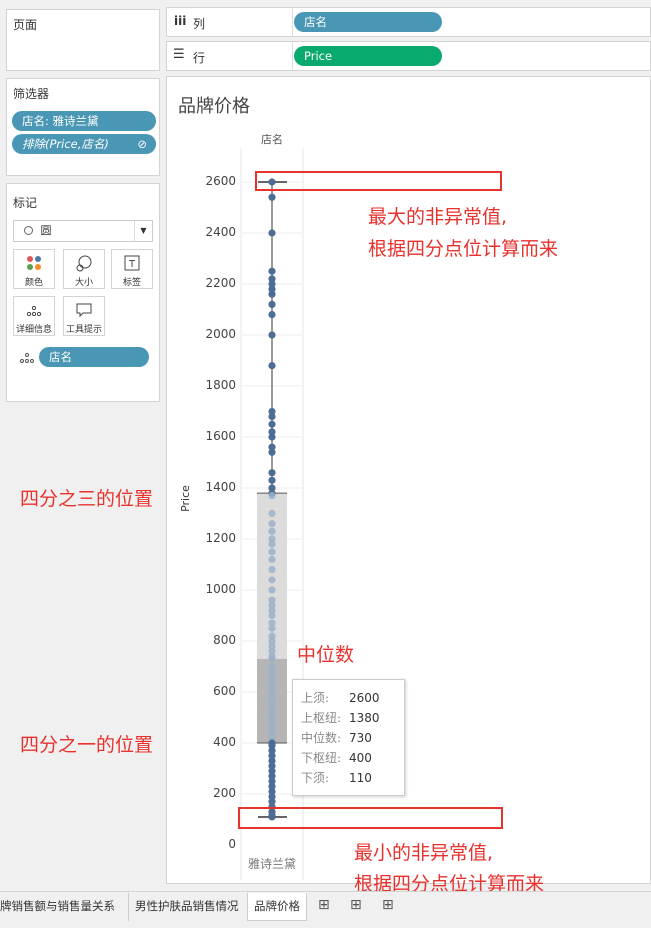  What do you see at coordinates (31, 94) in the screenshot?
I see `filters-title: 筛选器` at bounding box center [31, 94].